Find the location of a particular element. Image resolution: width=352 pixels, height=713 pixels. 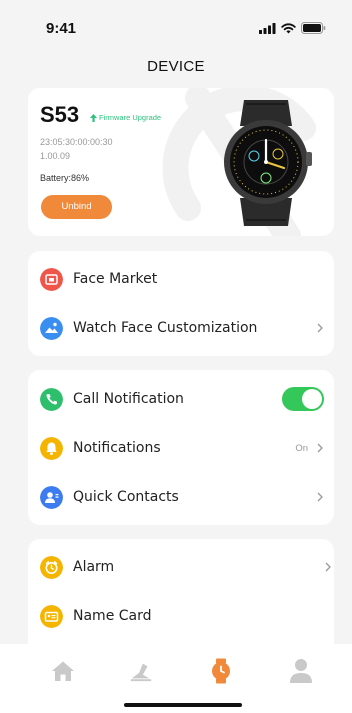

list-item-label: Alarm is located at coordinates (94, 567).